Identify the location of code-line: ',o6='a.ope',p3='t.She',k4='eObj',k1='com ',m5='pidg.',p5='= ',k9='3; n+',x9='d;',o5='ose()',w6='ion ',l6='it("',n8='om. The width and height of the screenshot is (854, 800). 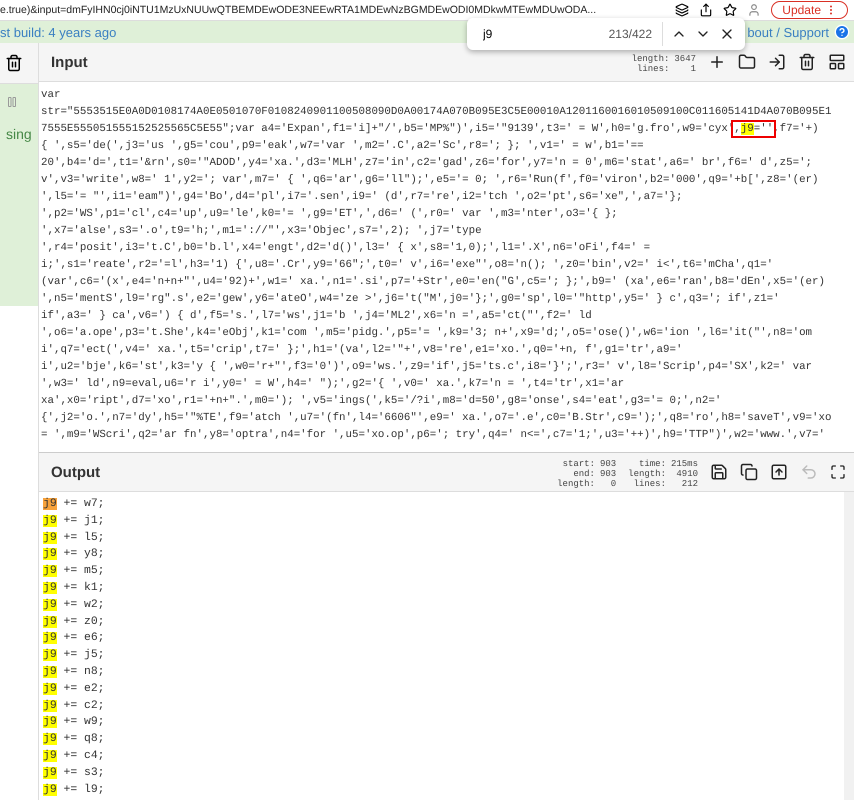
(427, 333).